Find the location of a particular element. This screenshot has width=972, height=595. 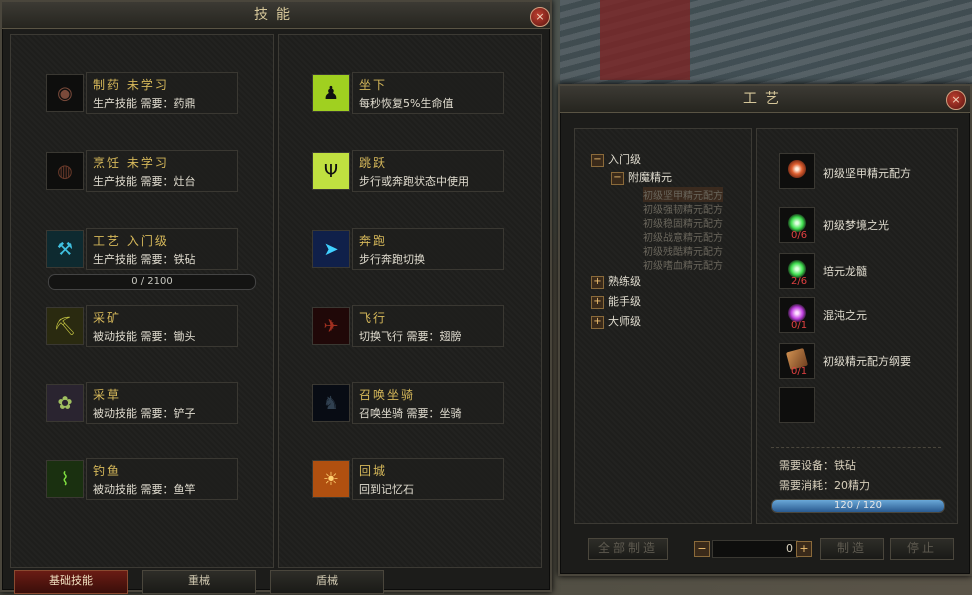

sit-icon: ♟ is located at coordinates (331, 93).